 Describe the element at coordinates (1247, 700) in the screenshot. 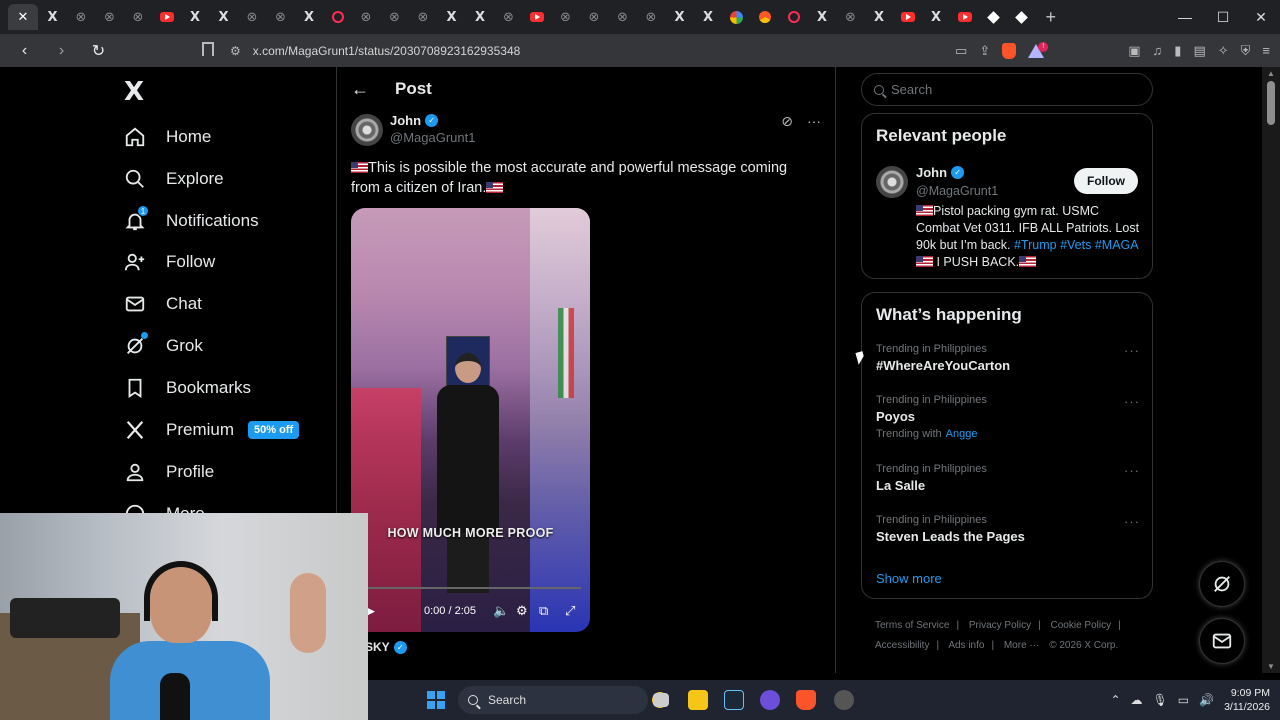

I see `clock: 9:09 PM 3/11/2026` at that location.